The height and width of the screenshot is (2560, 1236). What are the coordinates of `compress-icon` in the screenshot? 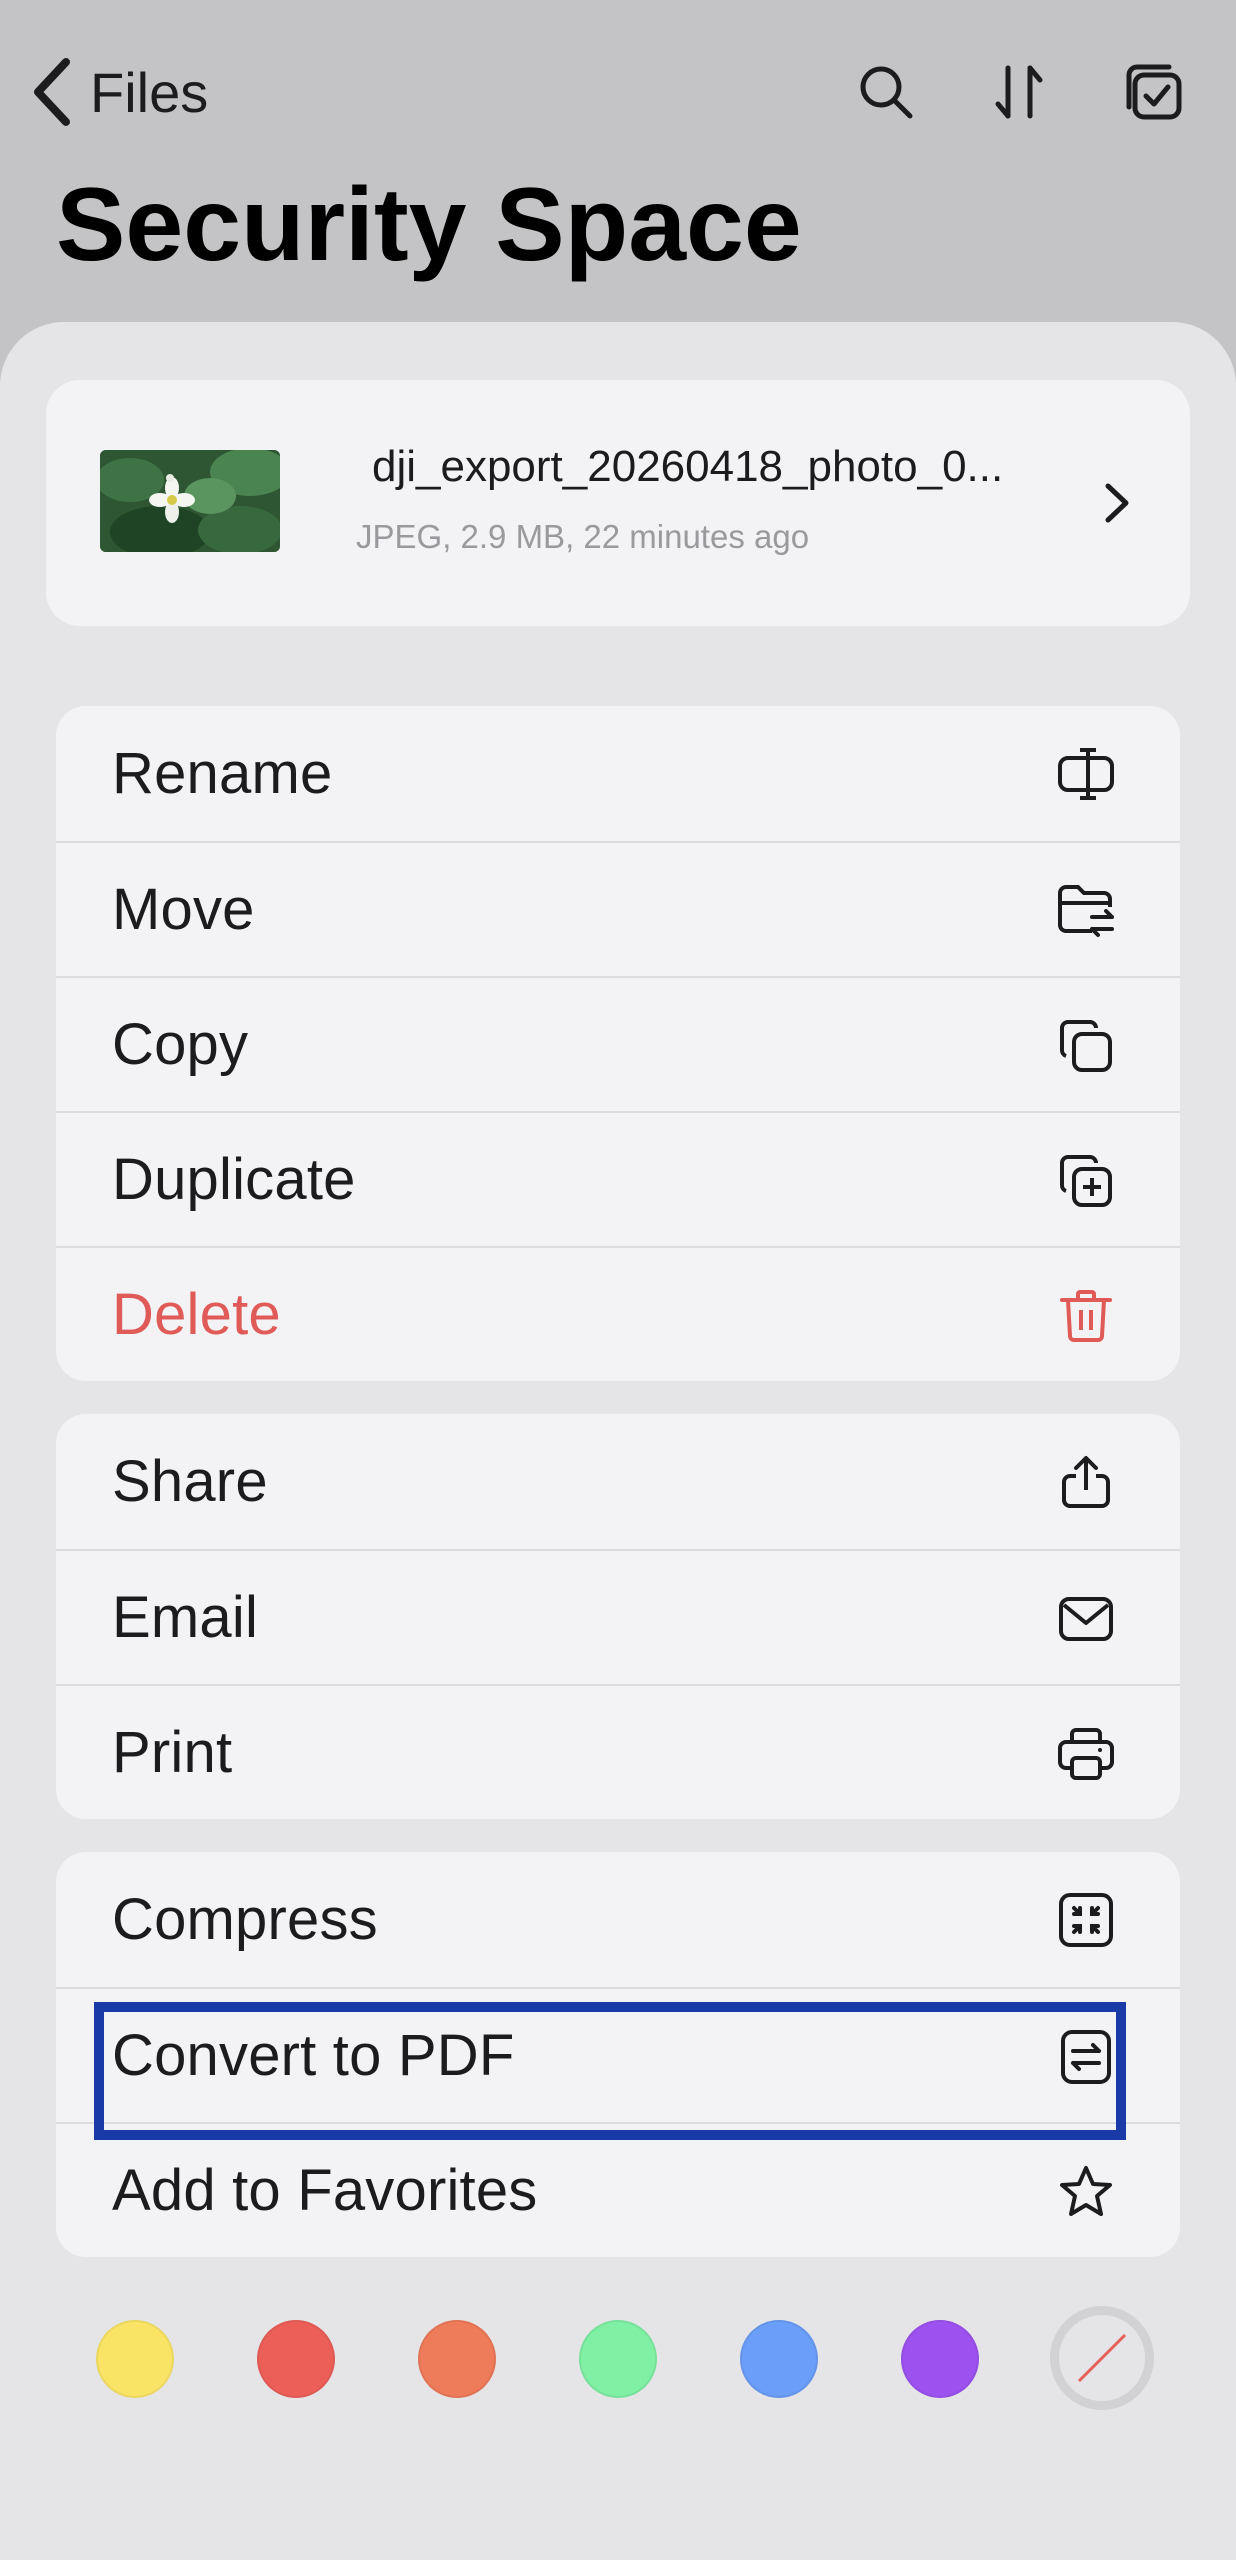 It's located at (1086, 1920).